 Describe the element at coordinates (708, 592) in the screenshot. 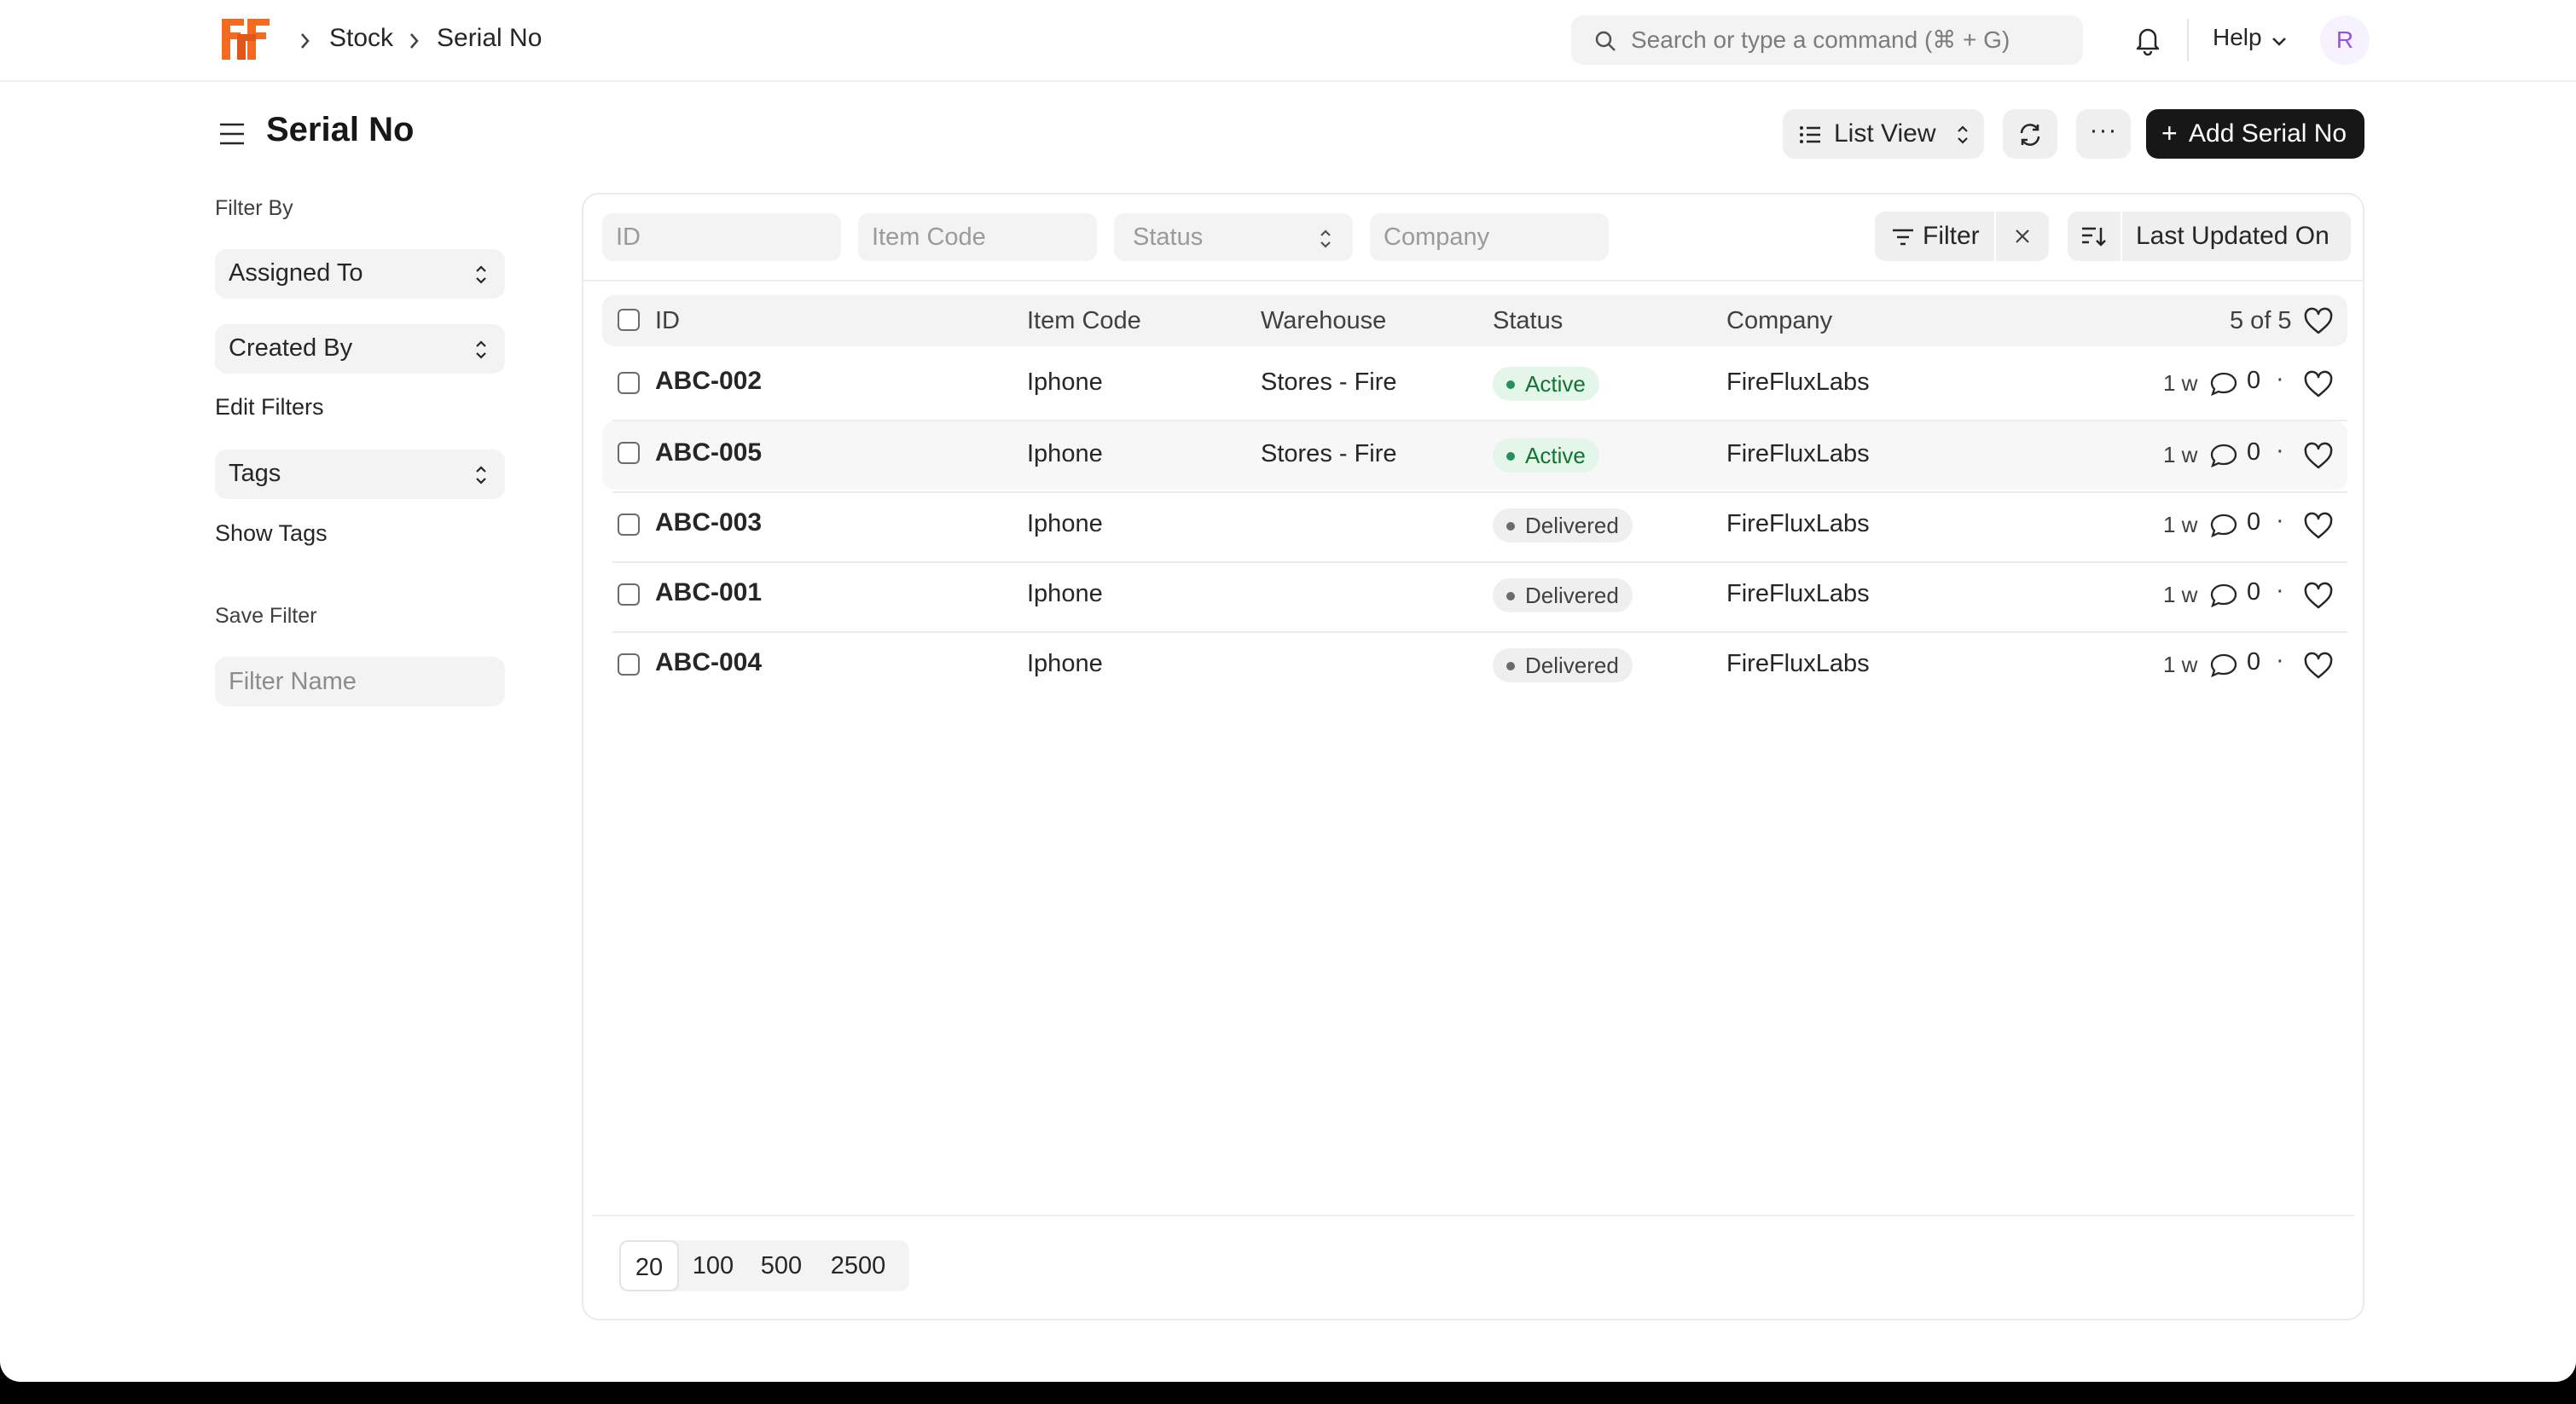

I see `row-id: ABC-001` at that location.